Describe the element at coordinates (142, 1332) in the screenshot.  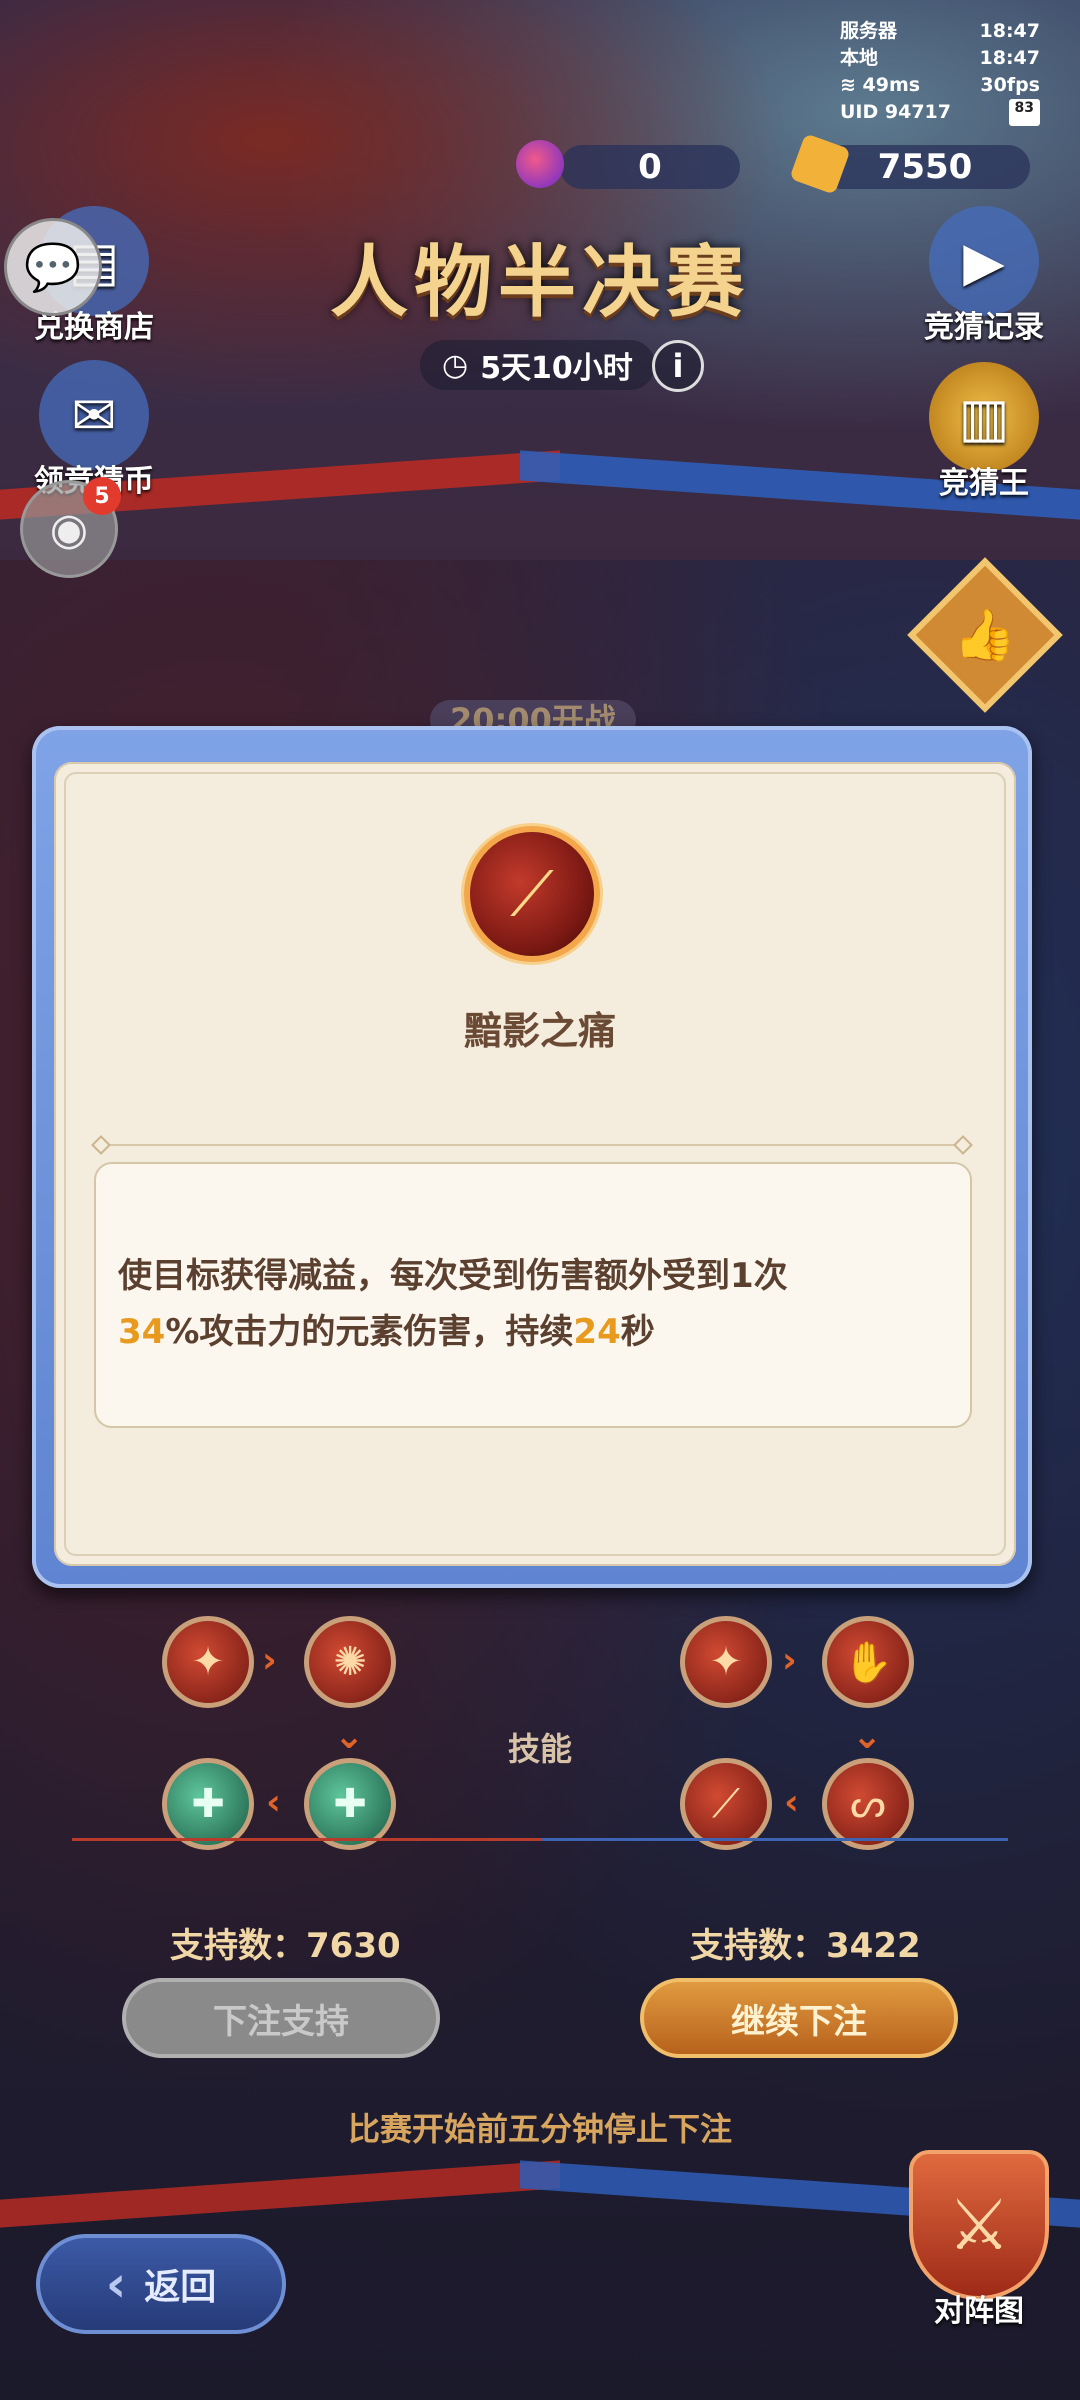
I see `desc-highlight-percent: 34` at that location.